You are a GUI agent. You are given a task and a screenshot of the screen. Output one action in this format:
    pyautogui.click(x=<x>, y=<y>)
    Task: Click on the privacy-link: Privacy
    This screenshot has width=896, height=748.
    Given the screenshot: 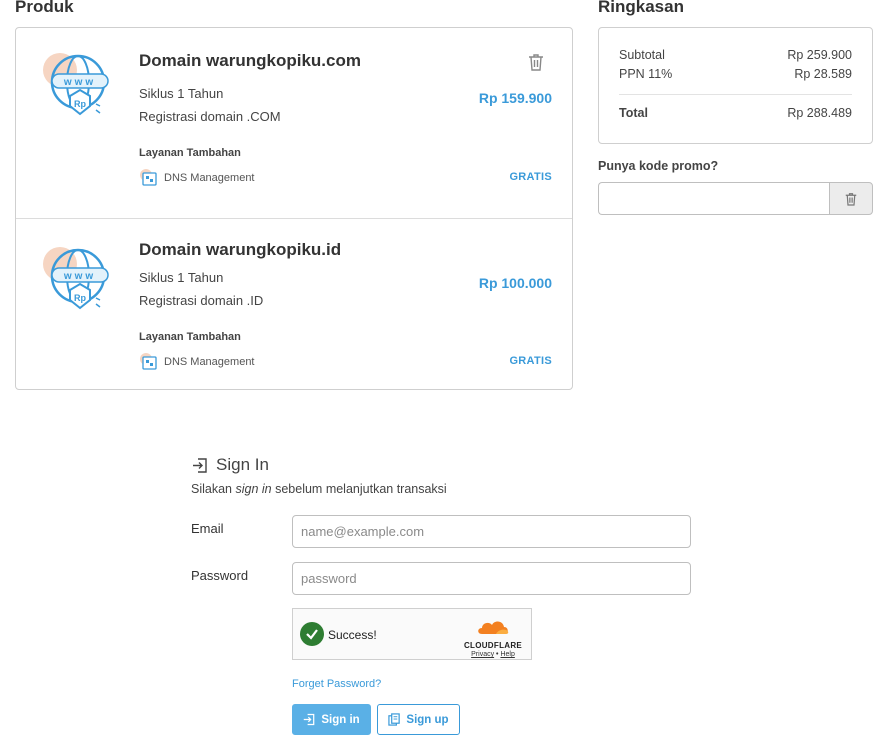 What is the action you would take?
    pyautogui.click(x=482, y=654)
    